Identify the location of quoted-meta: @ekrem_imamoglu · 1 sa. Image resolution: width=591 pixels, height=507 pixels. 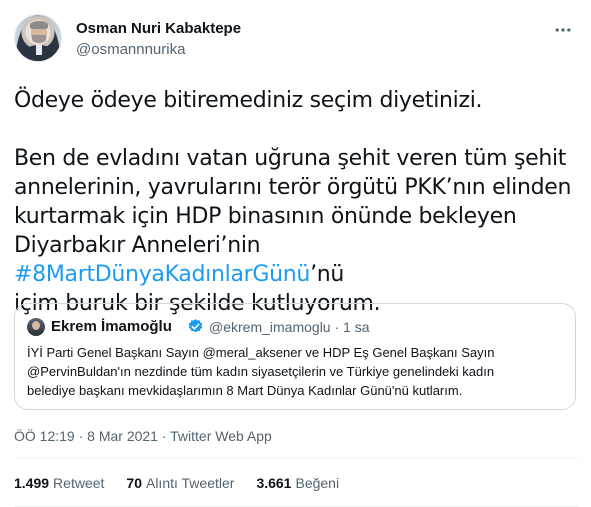
(289, 327).